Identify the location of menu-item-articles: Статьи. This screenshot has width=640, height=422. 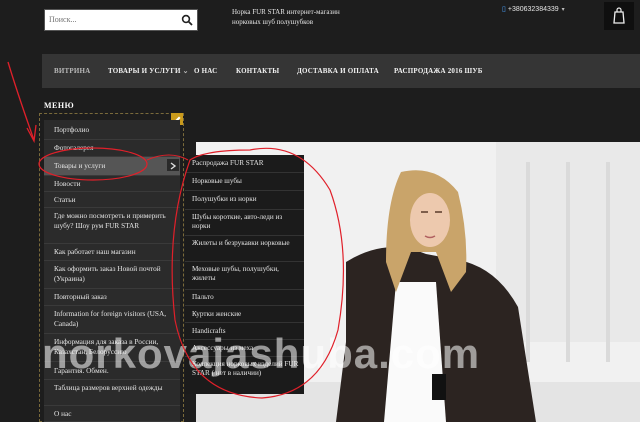
(112, 200).